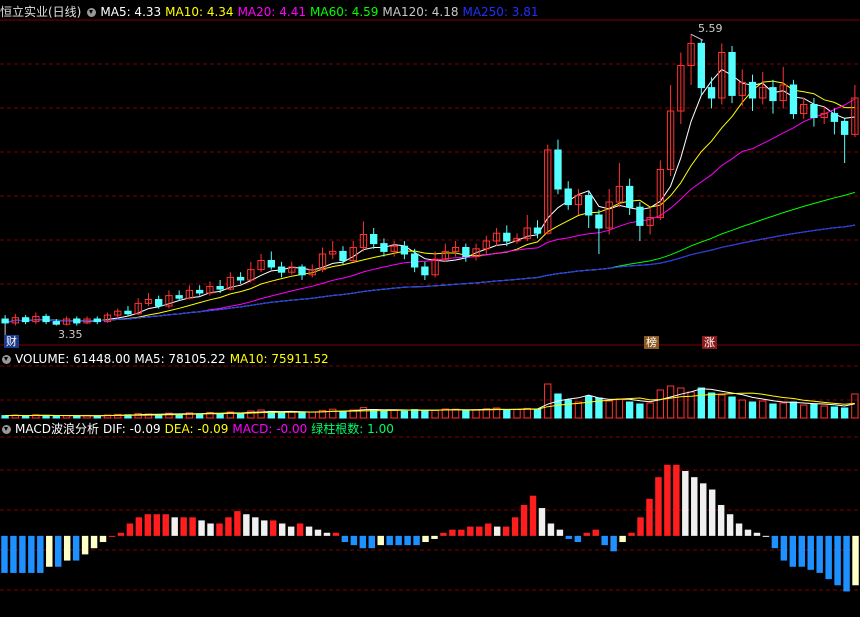 This screenshot has width=860, height=617. I want to click on ma250-label: MA250: 3.81, so click(500, 12).